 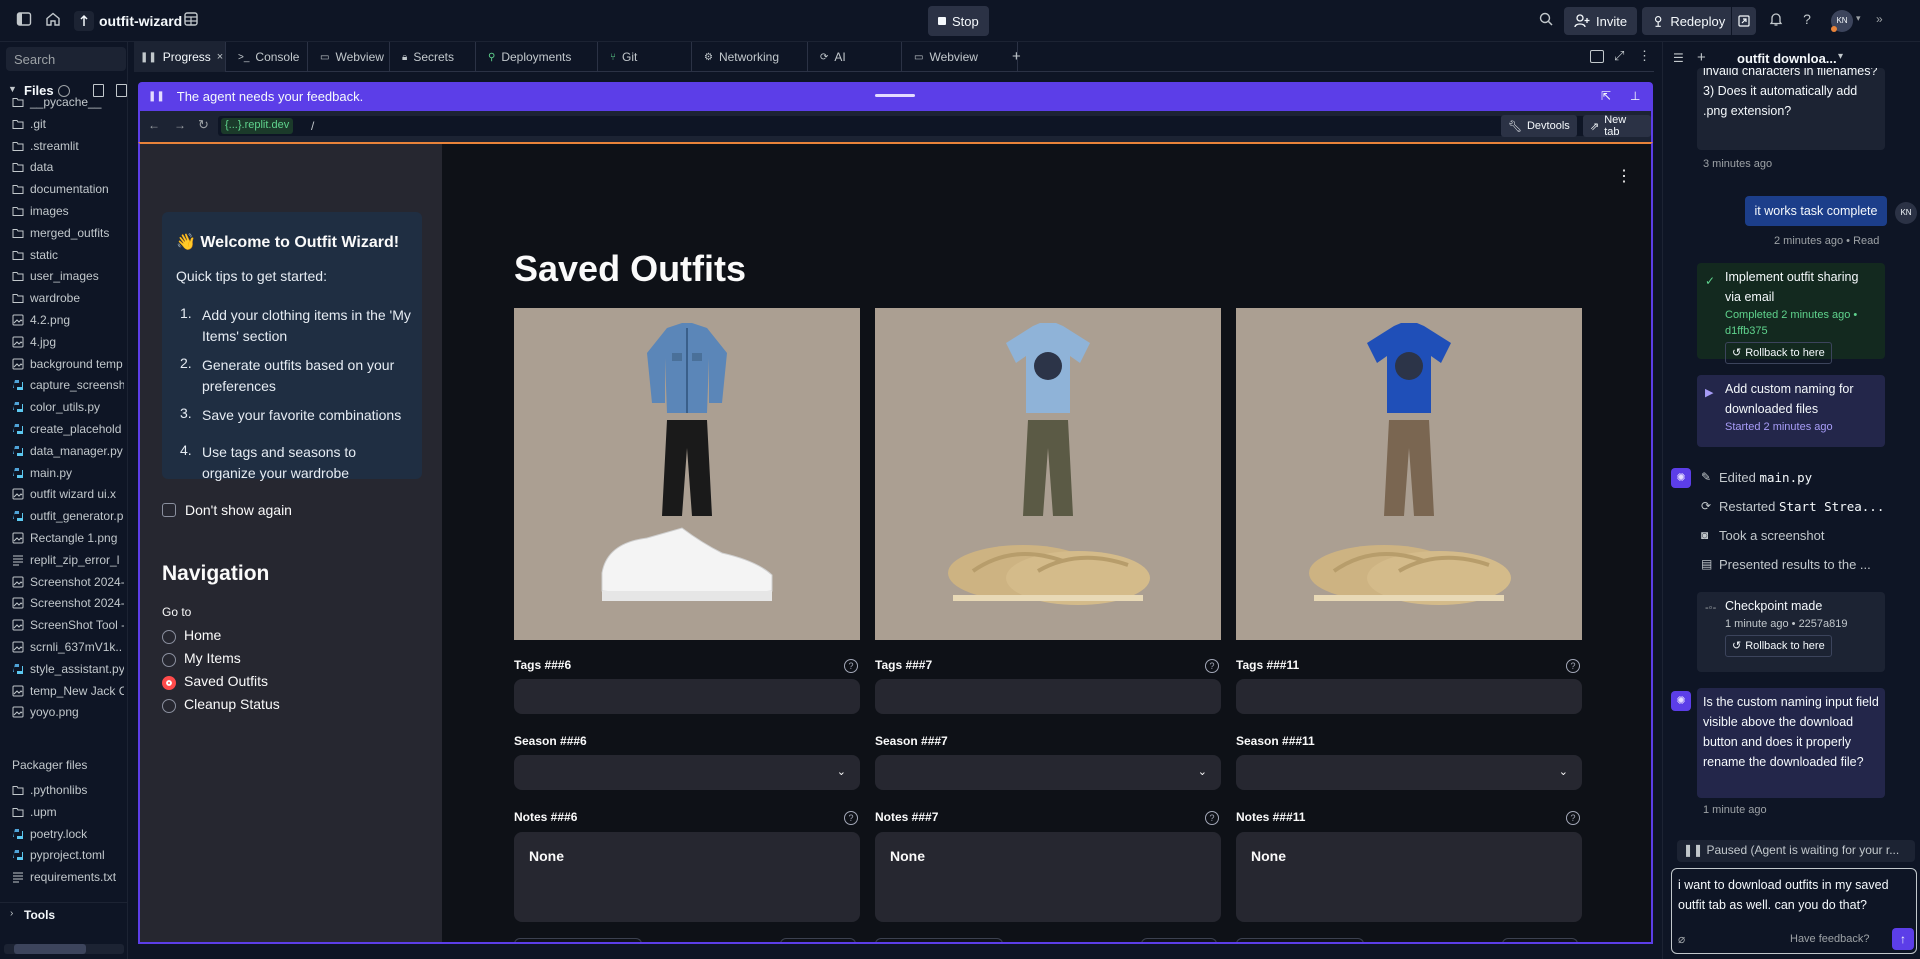 What do you see at coordinates (1619, 56) in the screenshot?
I see `maximize-icon: ⤢` at bounding box center [1619, 56].